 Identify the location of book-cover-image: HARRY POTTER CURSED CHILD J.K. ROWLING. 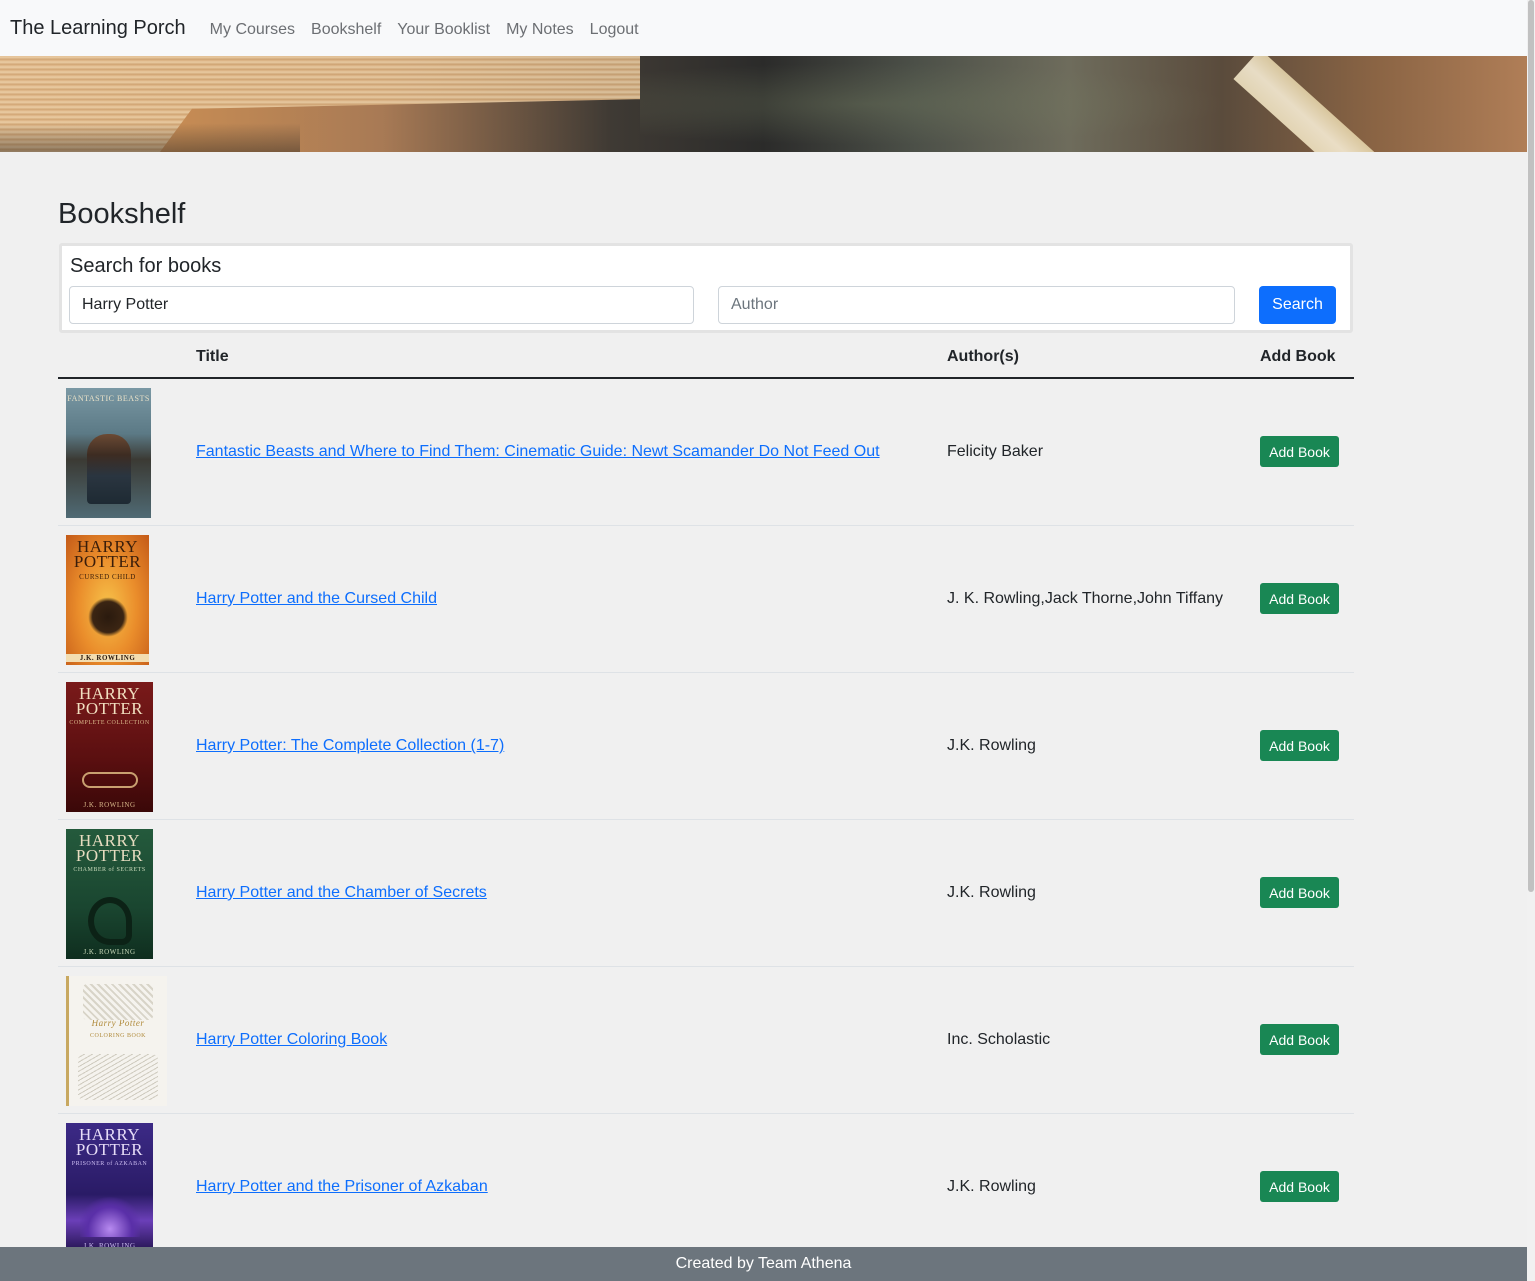
(107, 600).